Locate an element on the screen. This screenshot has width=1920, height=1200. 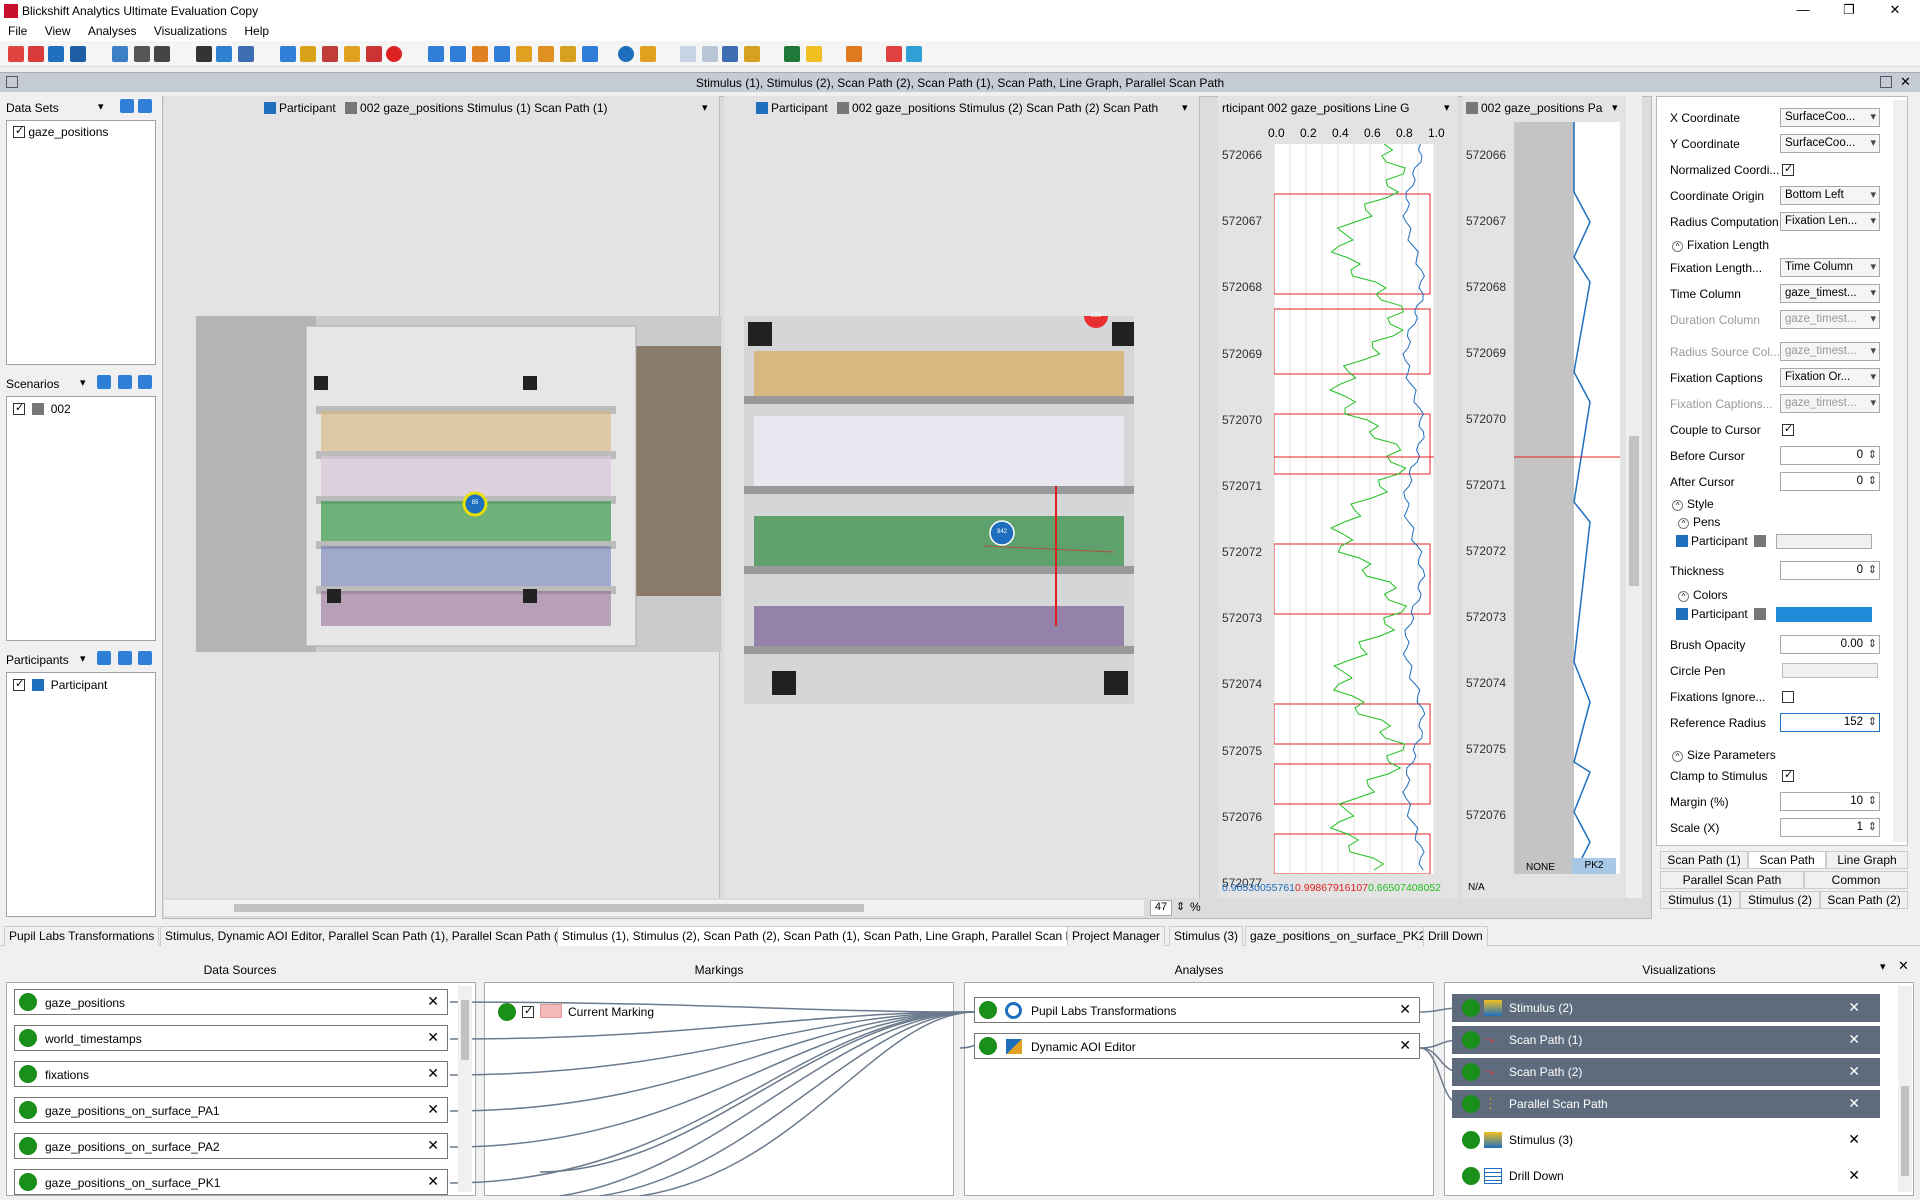
fixations-ignore-checkbox is located at coordinates (1788, 697).